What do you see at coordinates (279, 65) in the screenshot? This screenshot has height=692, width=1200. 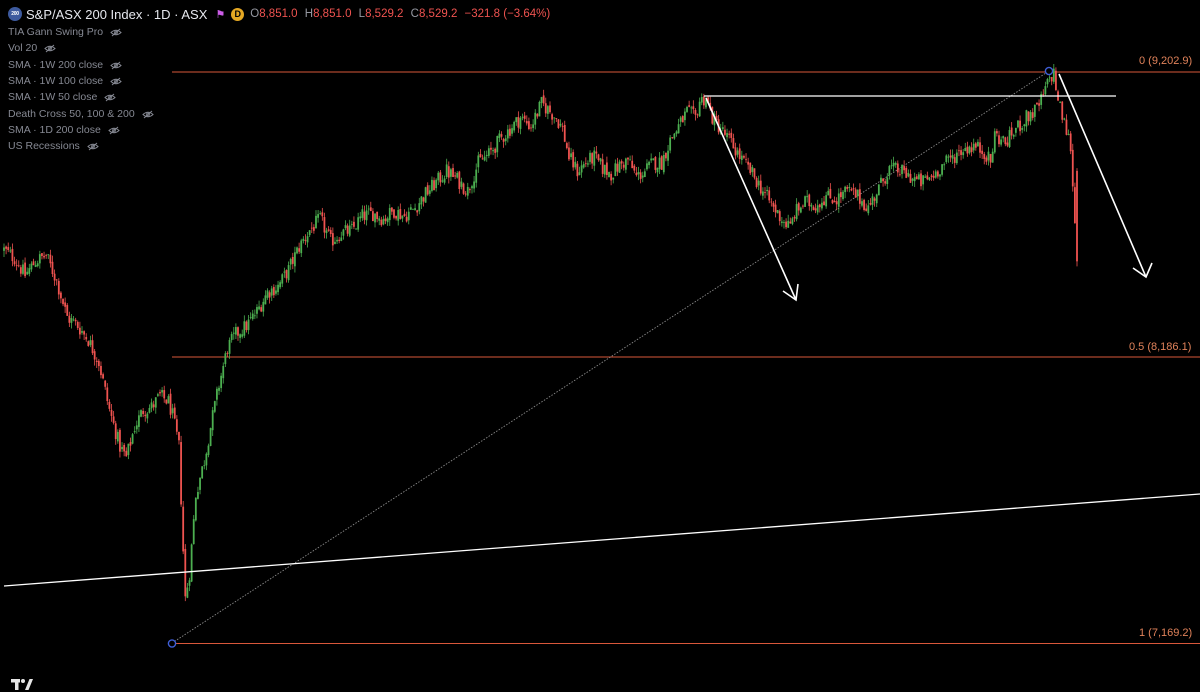 I see `indicator-row: SMA · 1W 200 close` at bounding box center [279, 65].